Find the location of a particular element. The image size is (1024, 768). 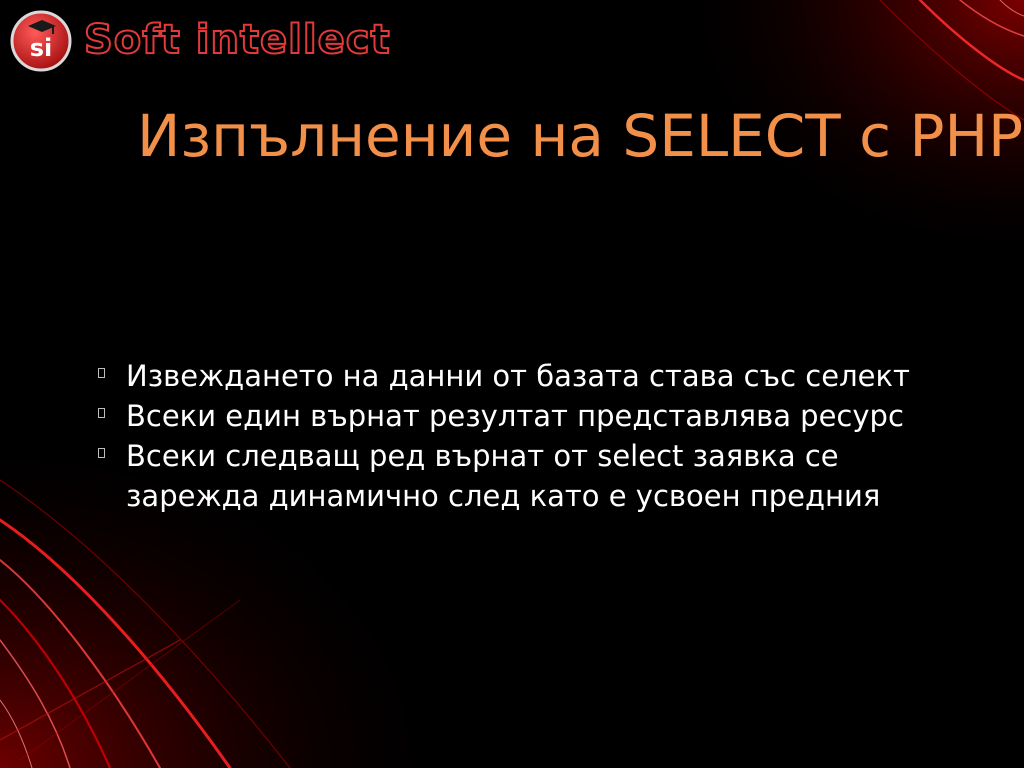

logo-brand-name: Soft intellect is located at coordinates (237, 40).